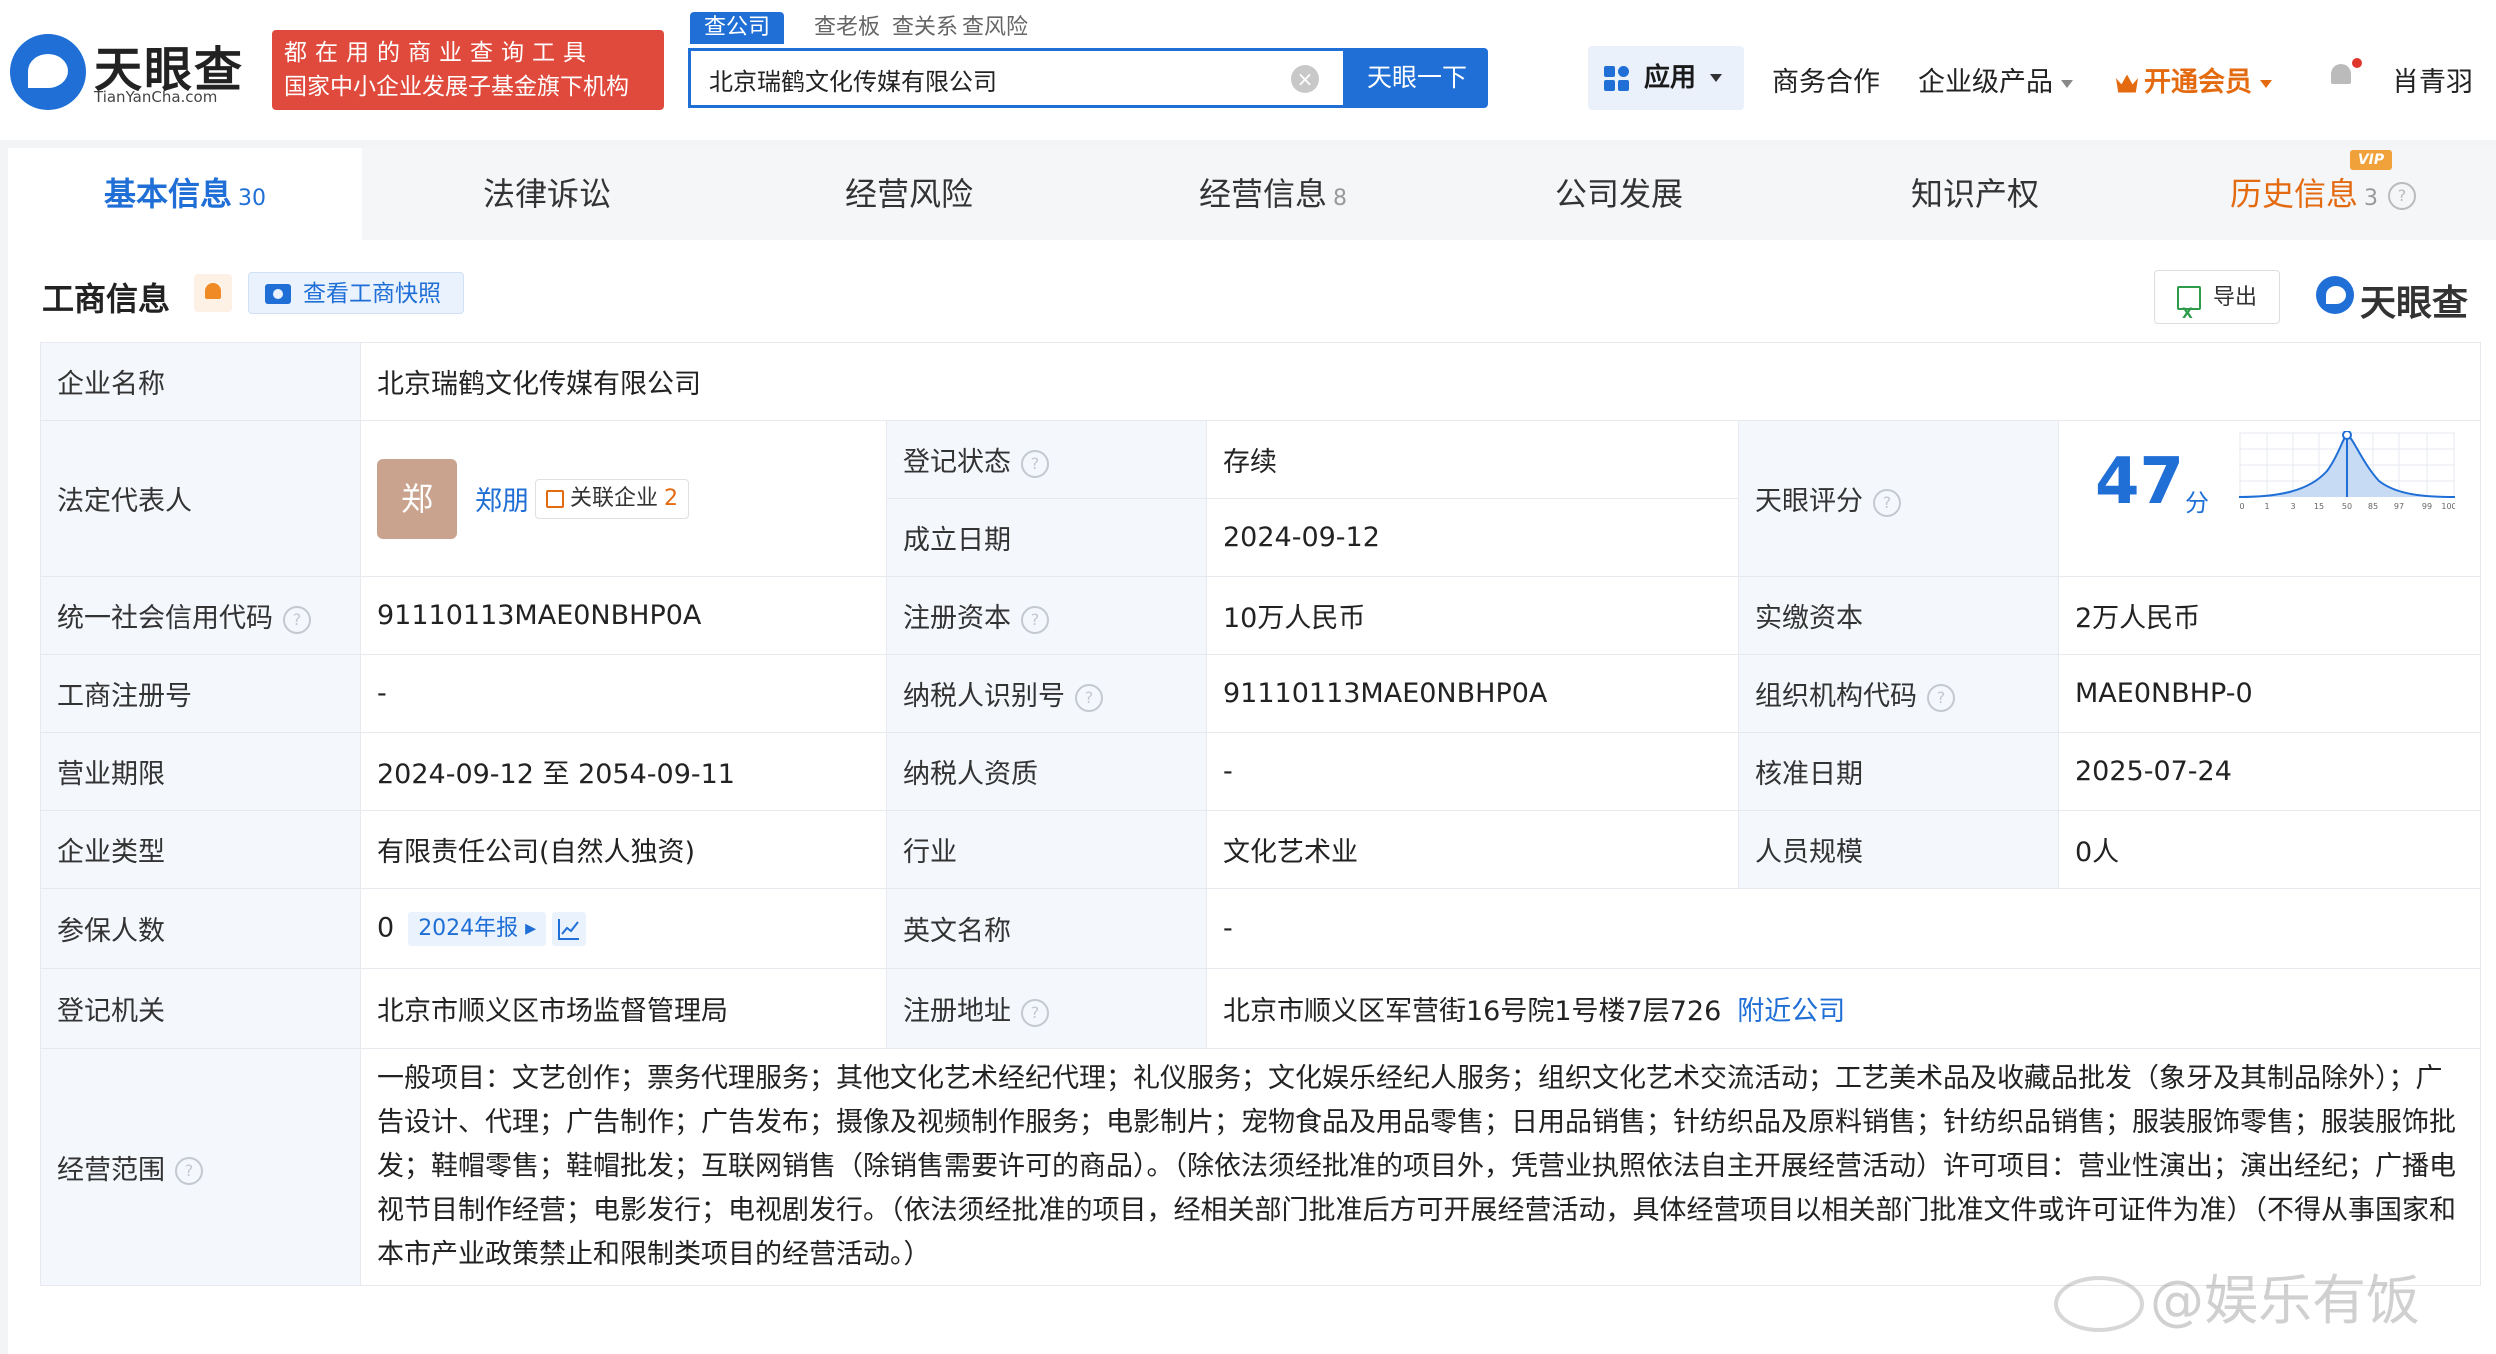 The image size is (2496, 1354). What do you see at coordinates (623, 693) in the screenshot?
I see `reg-no-value: -` at bounding box center [623, 693].